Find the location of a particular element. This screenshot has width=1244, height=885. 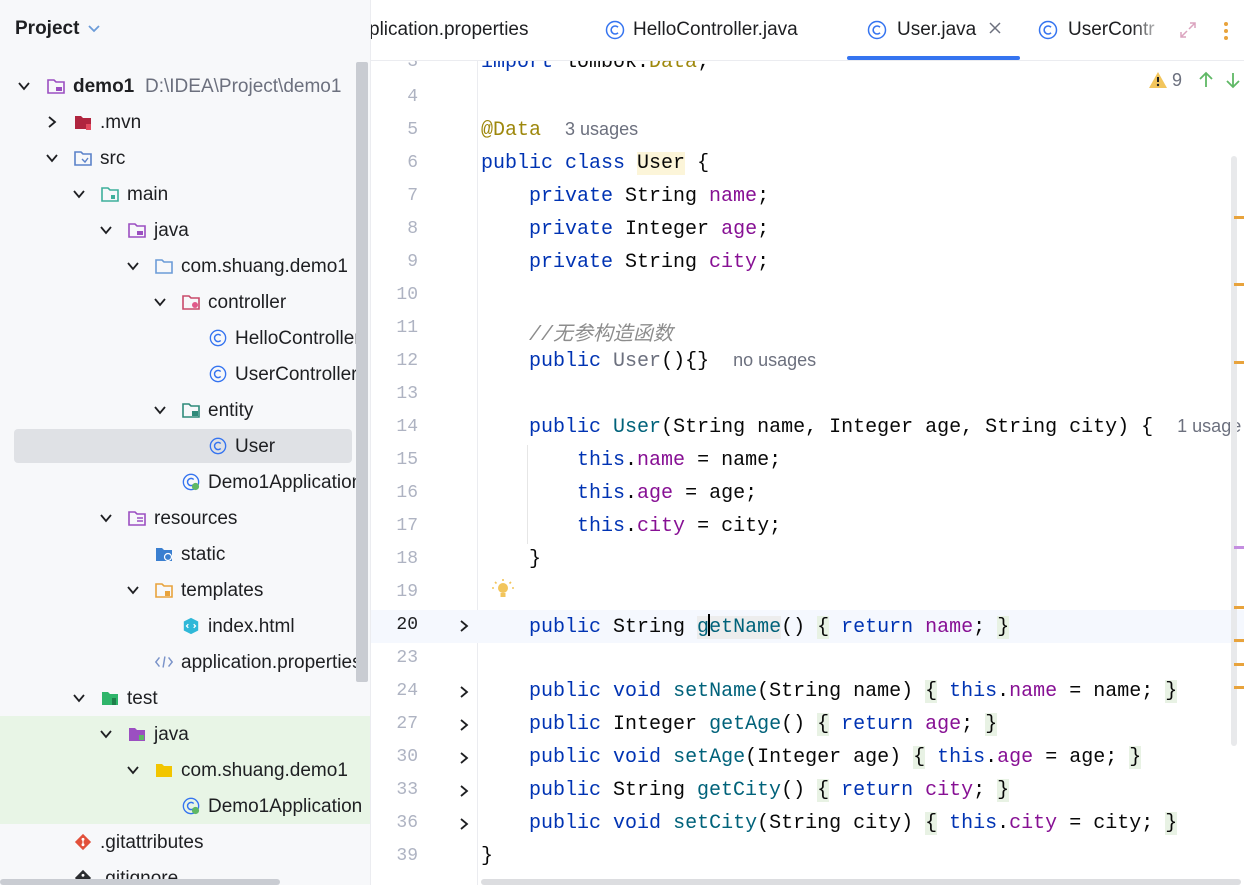

tree-item-test: test is located at coordinates (185, 698).